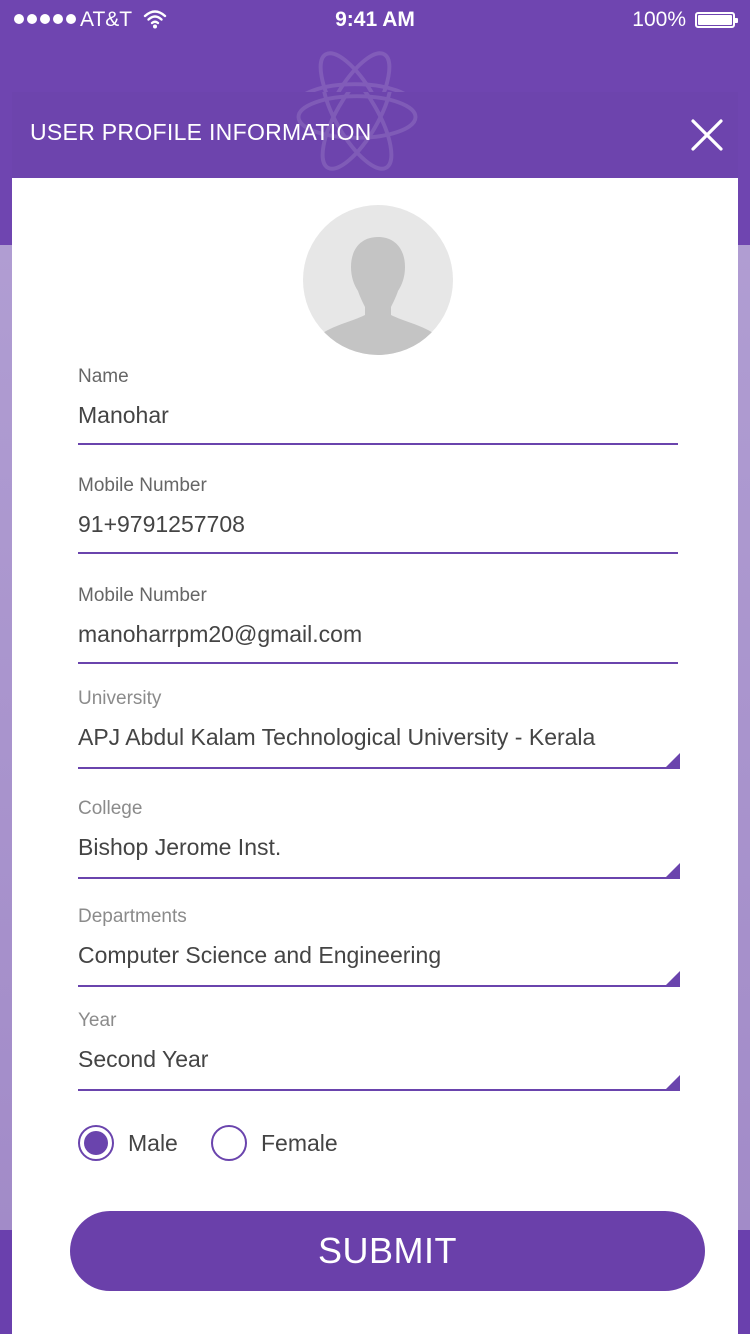  Describe the element at coordinates (378, 553) in the screenshot. I see `mobile-underline` at that location.